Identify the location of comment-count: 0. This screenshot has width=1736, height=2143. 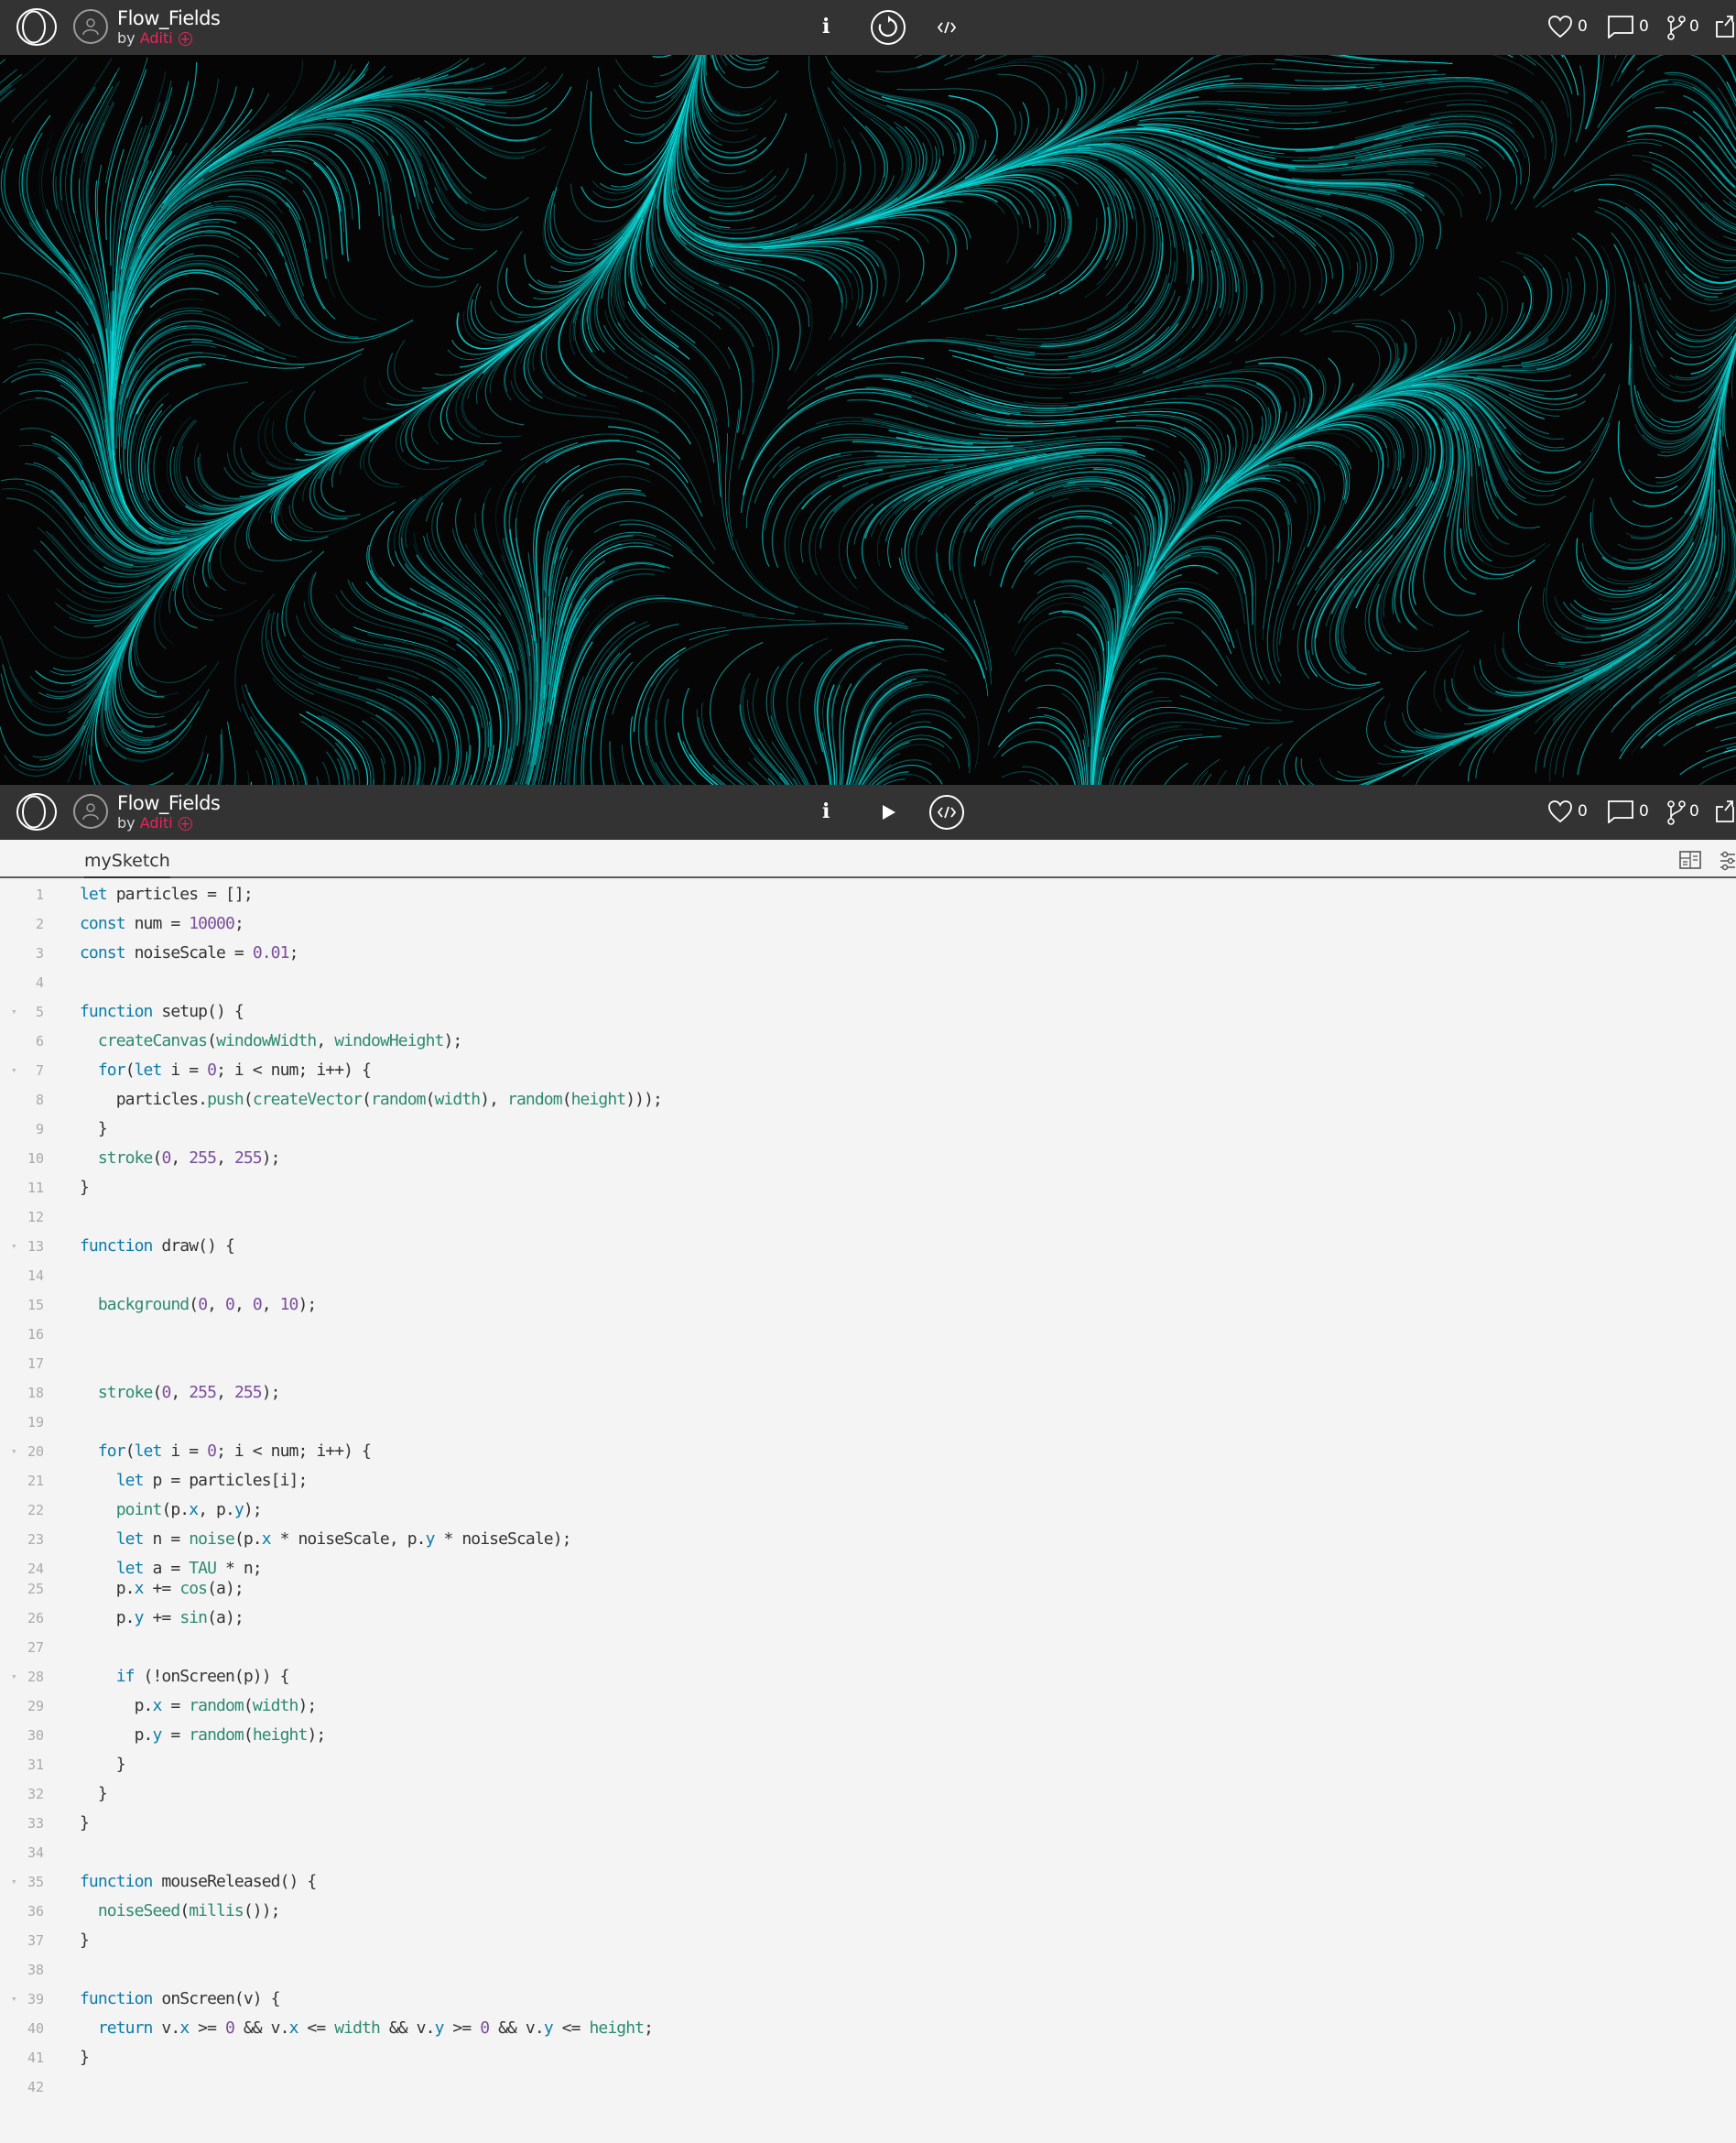
(1644, 811).